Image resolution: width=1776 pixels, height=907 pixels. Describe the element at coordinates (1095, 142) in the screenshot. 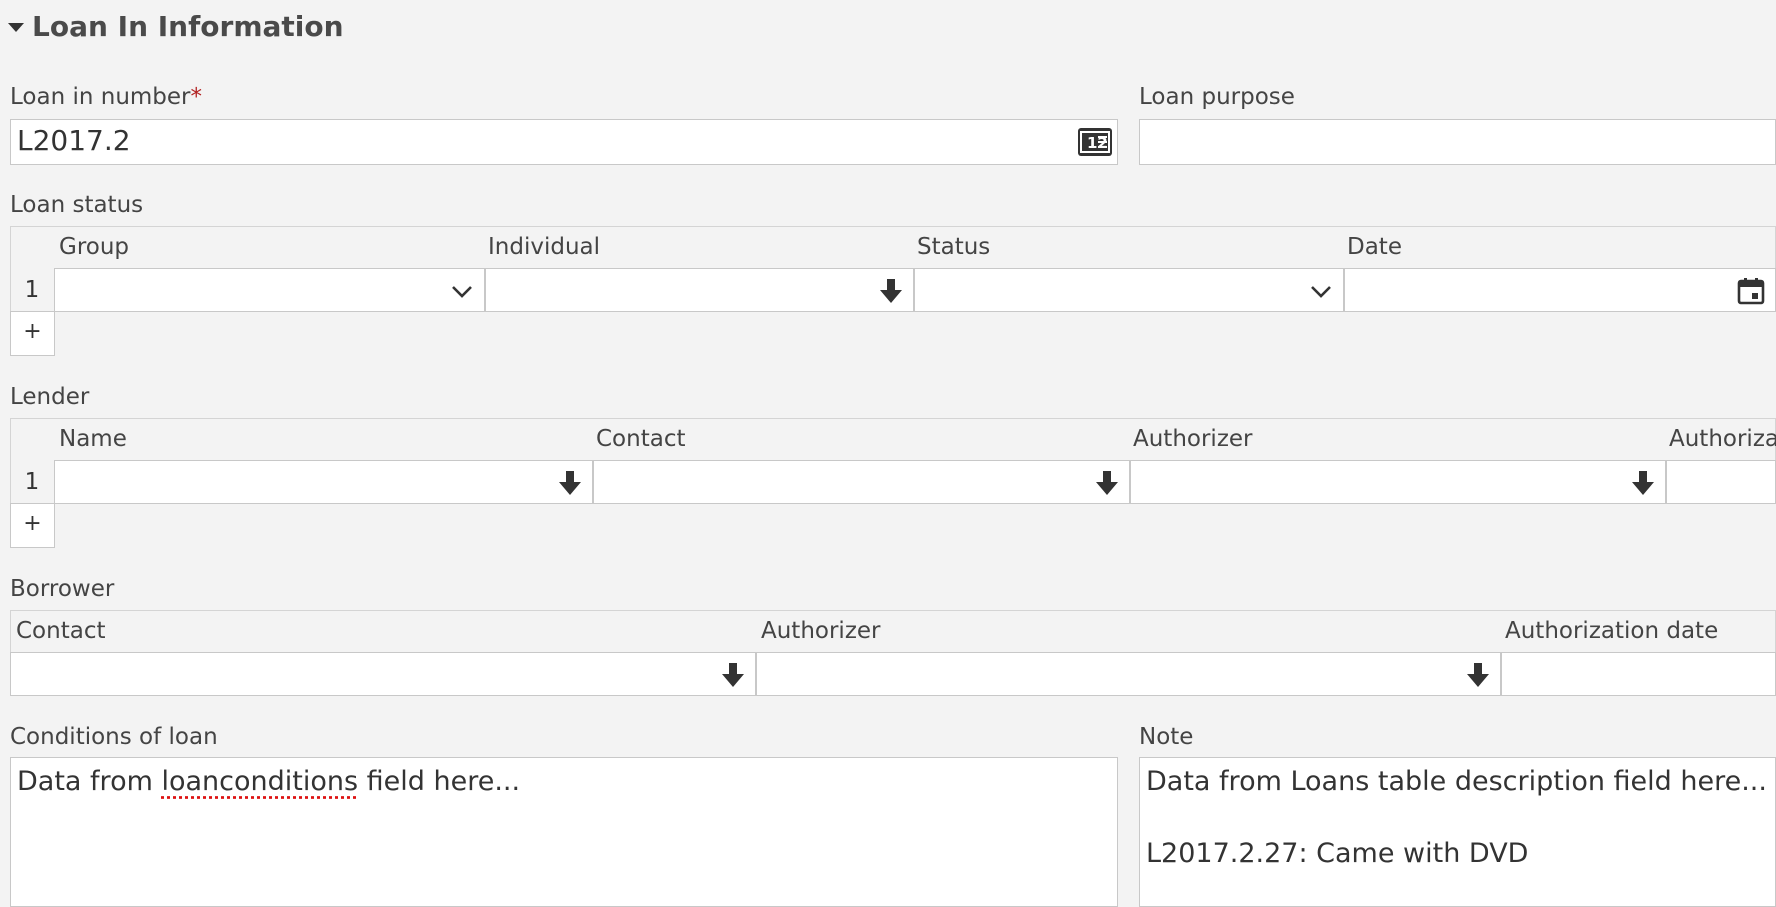

I see `number-pattern-icon: 12` at that location.